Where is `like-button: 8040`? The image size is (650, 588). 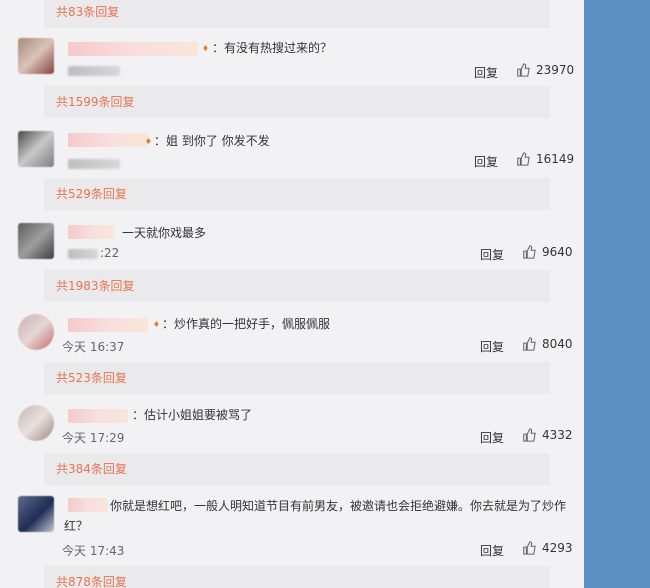 like-button: 8040 is located at coordinates (547, 344).